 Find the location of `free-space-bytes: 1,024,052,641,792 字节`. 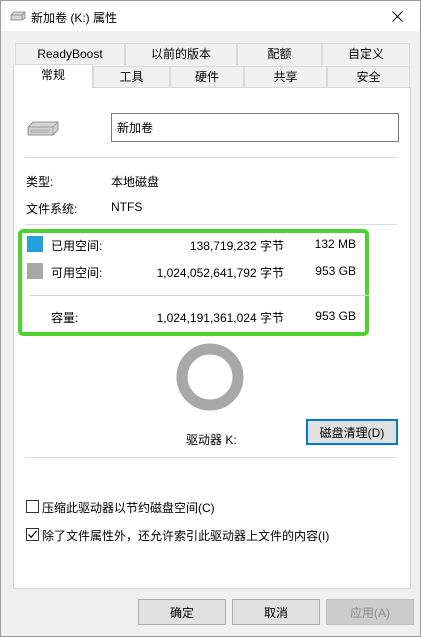

free-space-bytes: 1,024,052,641,792 字节 is located at coordinates (220, 273).